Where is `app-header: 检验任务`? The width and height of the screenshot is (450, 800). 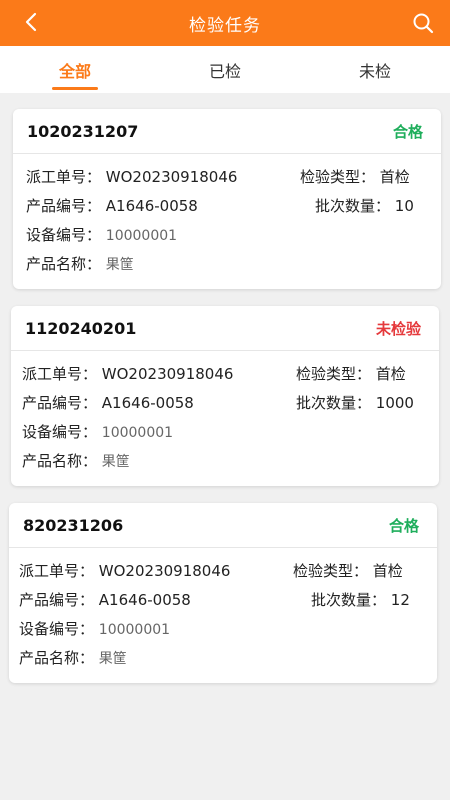
app-header: 检验任务 is located at coordinates (225, 23).